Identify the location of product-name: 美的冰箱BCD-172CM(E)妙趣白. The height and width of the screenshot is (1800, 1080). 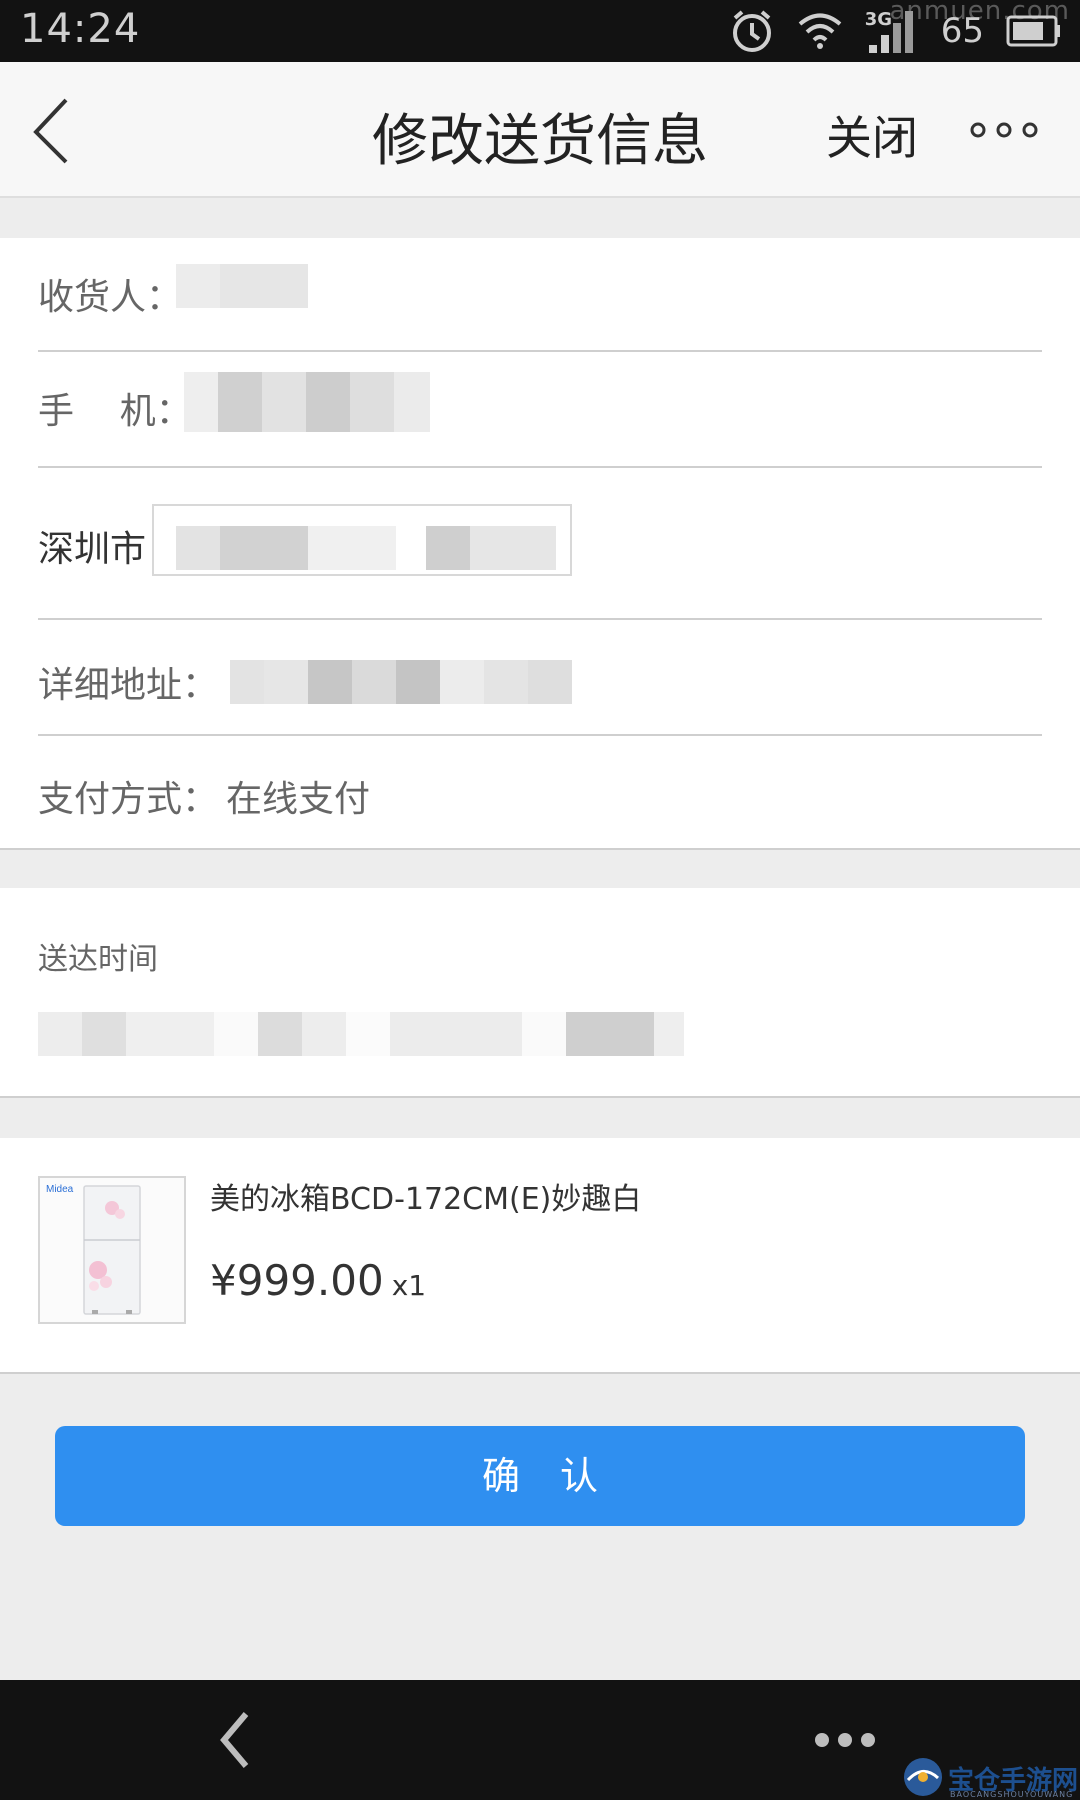
(426, 1199).